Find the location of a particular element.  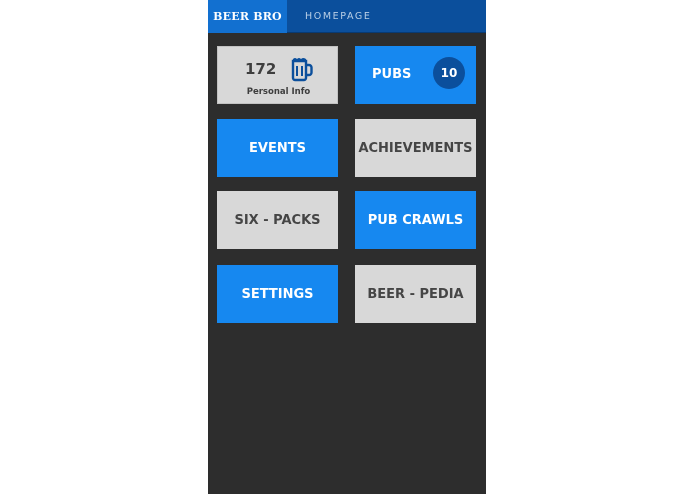

six-packs-label: SIX - PACKS is located at coordinates (277, 220).